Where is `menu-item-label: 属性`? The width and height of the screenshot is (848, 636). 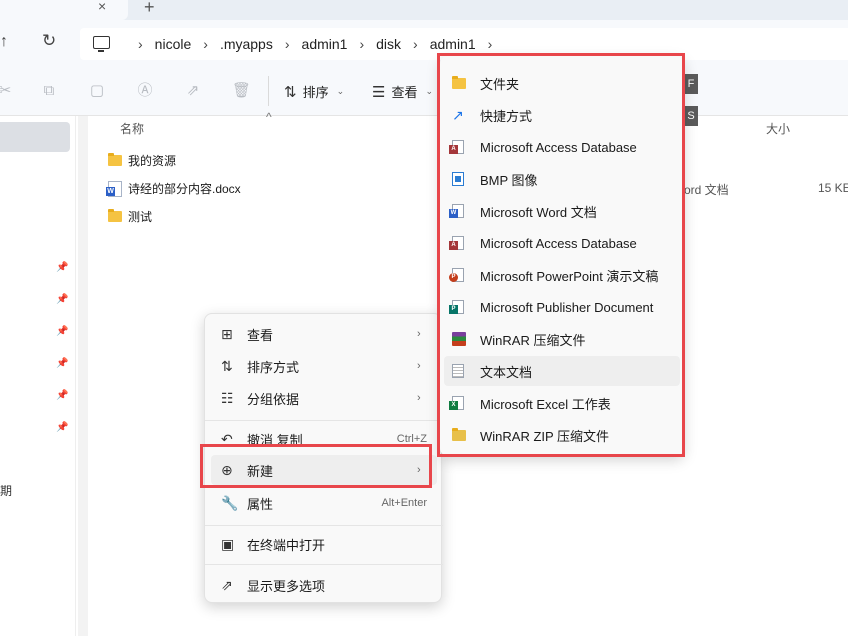
menu-item-label: 属性 is located at coordinates (260, 504).